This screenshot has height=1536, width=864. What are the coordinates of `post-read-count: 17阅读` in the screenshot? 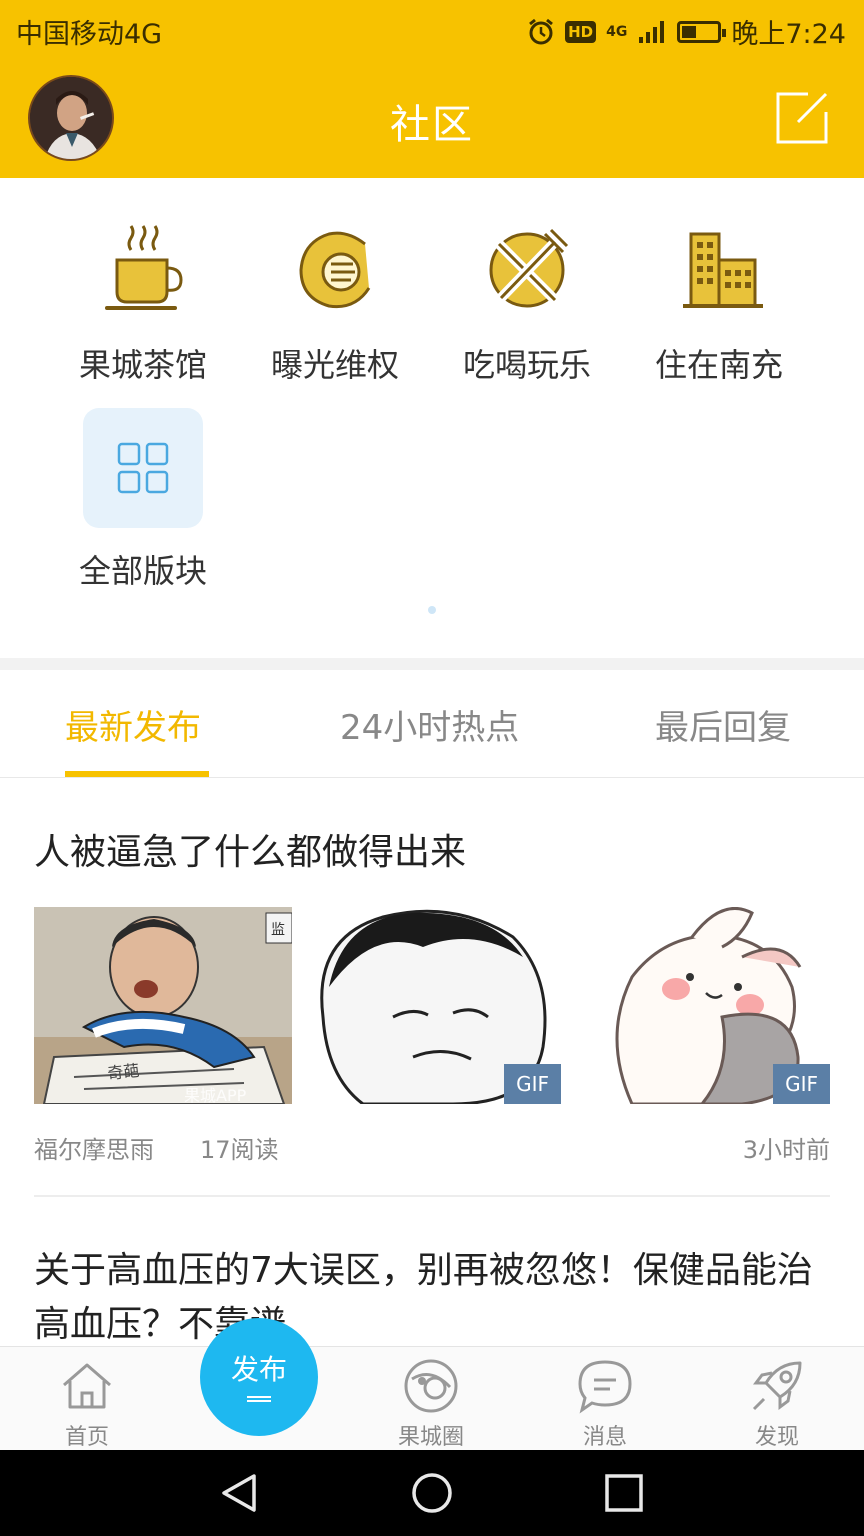 It's located at (239, 1150).